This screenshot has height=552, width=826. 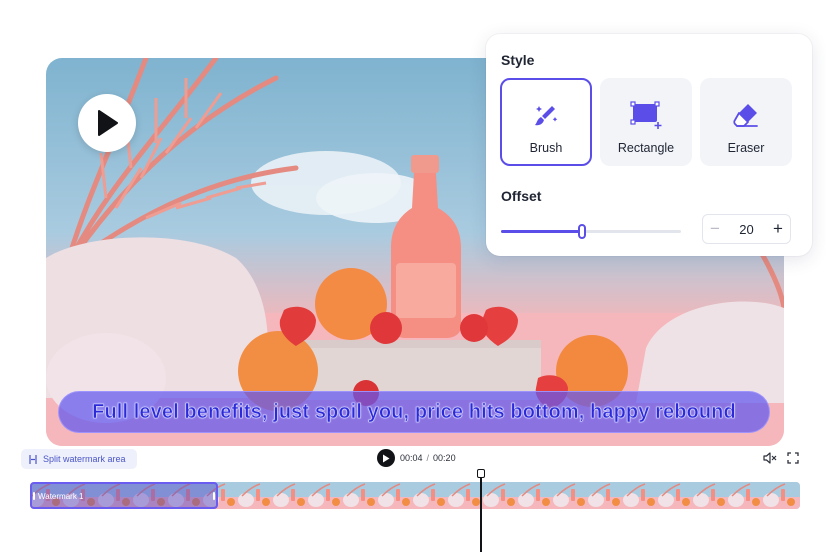 I want to click on mute-button, so click(x=770, y=460).